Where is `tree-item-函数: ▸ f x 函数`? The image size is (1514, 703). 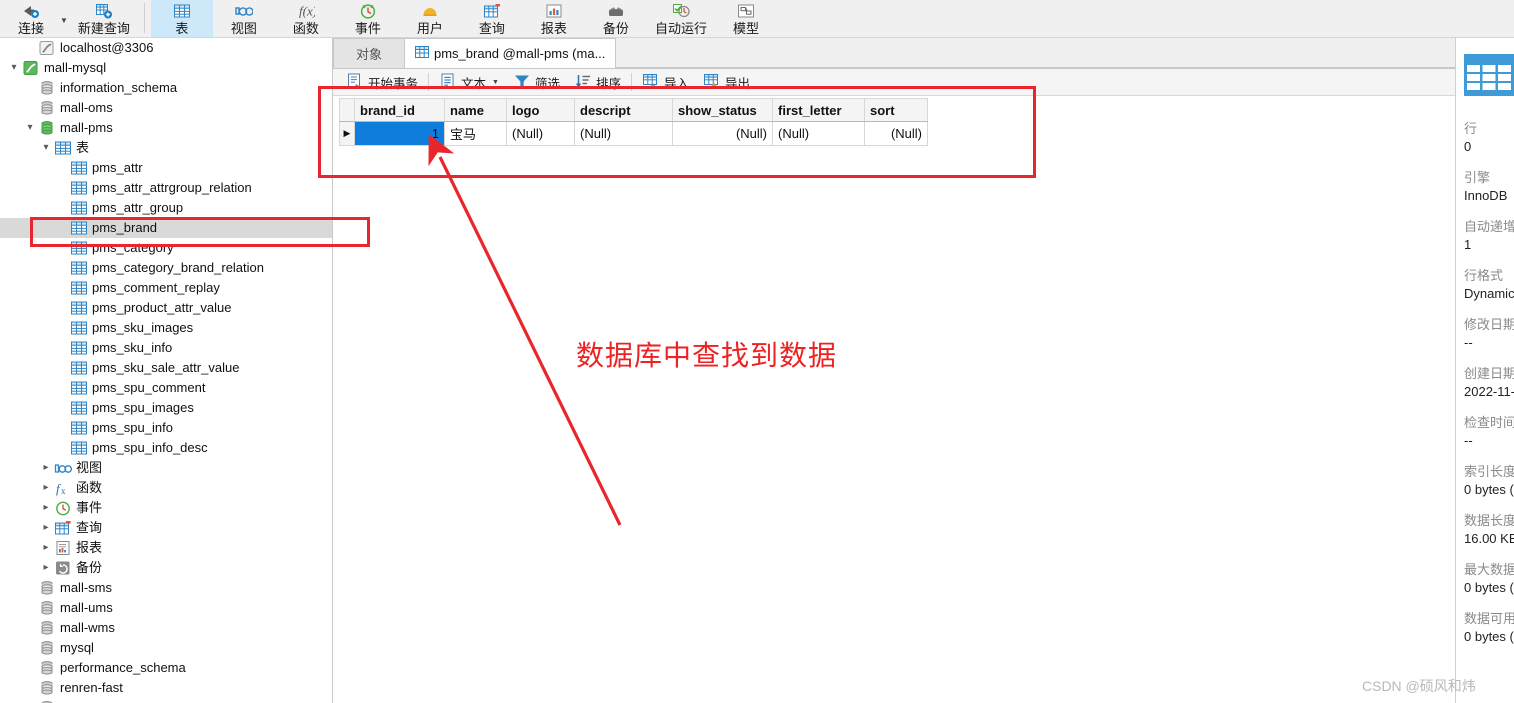
tree-item-函数: ▸ f x 函数 is located at coordinates (166, 488).